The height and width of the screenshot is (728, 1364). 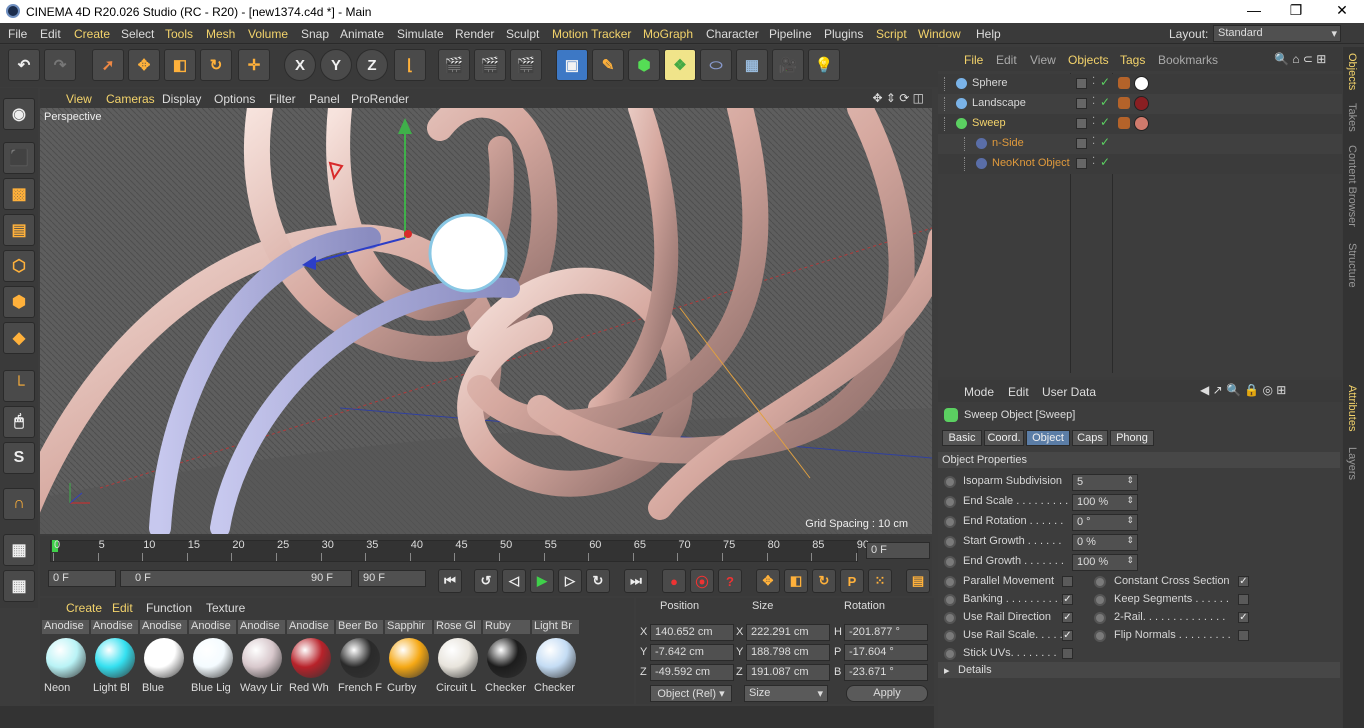 I want to click on move-tool-icon: ✥, so click(x=144, y=65).